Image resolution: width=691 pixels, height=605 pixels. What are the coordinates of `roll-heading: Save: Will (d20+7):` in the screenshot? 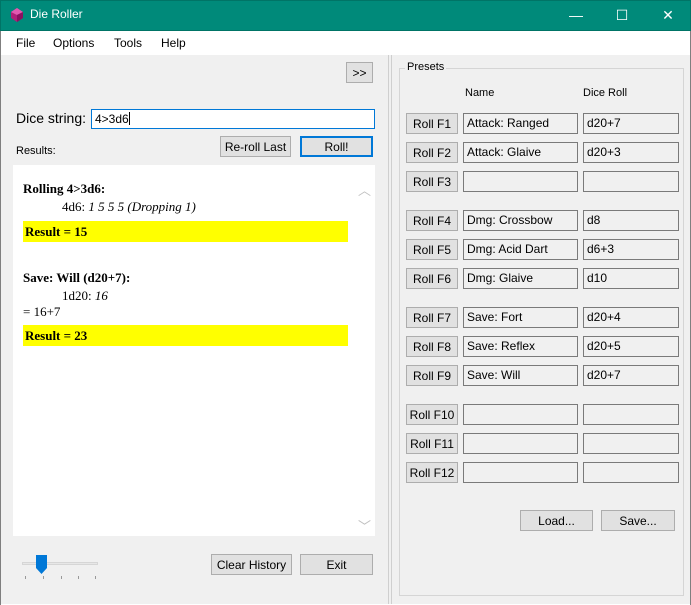 It's located at (77, 277).